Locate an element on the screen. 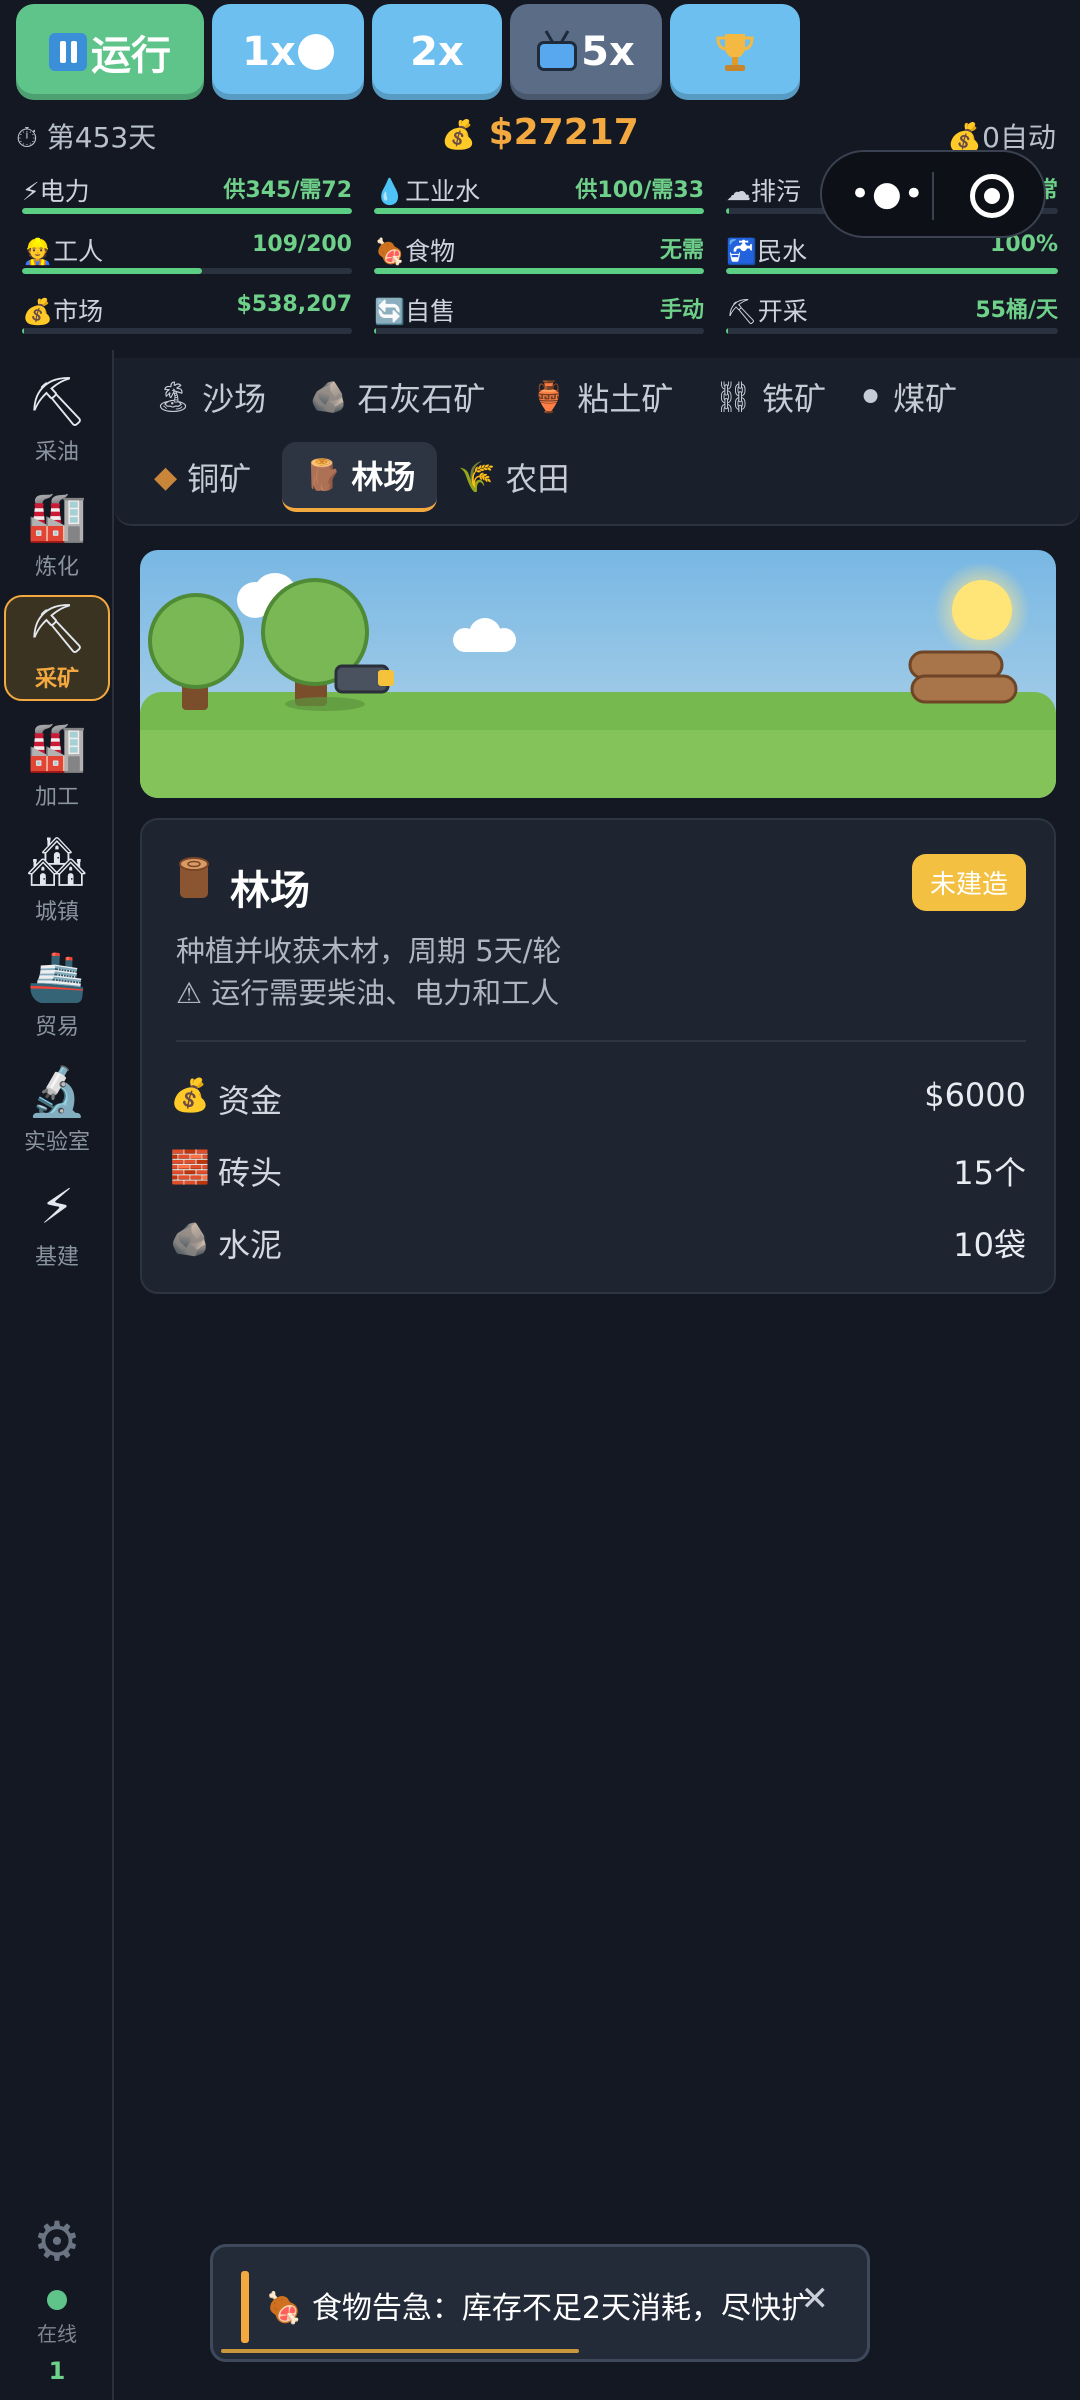 This screenshot has height=2400, width=1080. cost-value: $6000 is located at coordinates (975, 1095).